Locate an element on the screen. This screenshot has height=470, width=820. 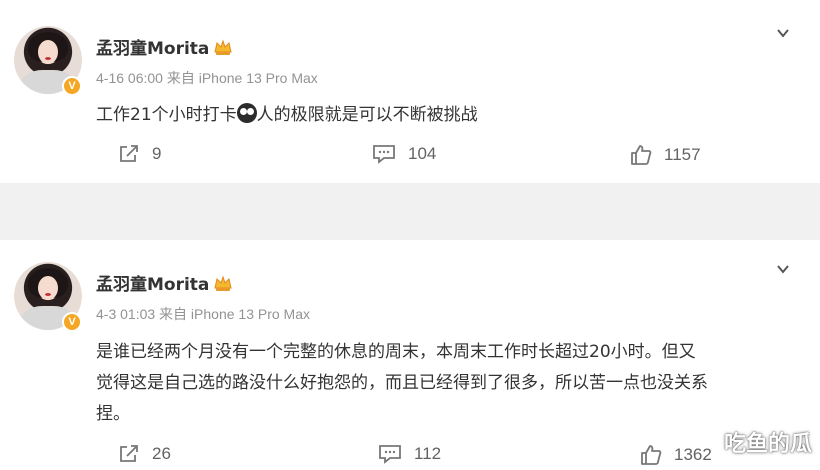
repost-count: 9 is located at coordinates (157, 153).